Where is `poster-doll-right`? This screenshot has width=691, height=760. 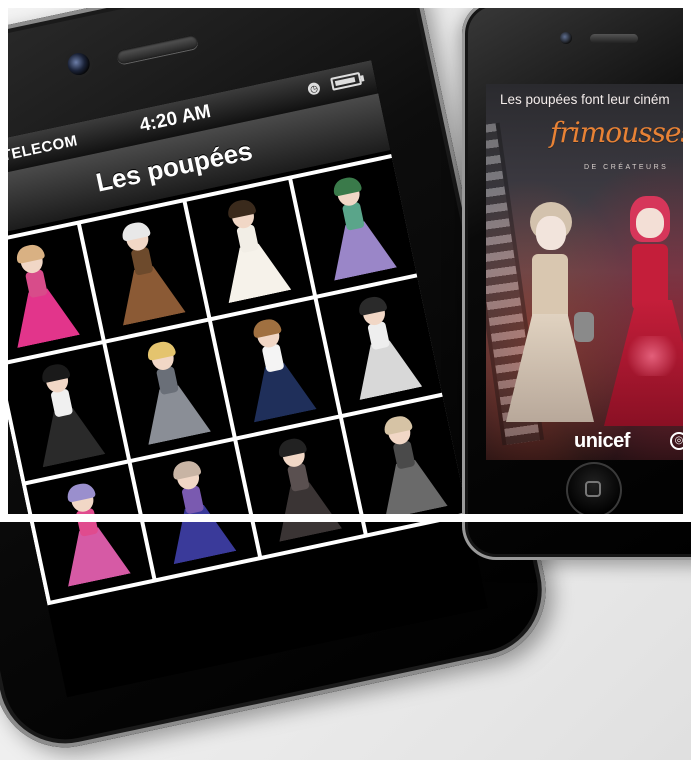
poster-doll-right is located at coordinates (647, 311).